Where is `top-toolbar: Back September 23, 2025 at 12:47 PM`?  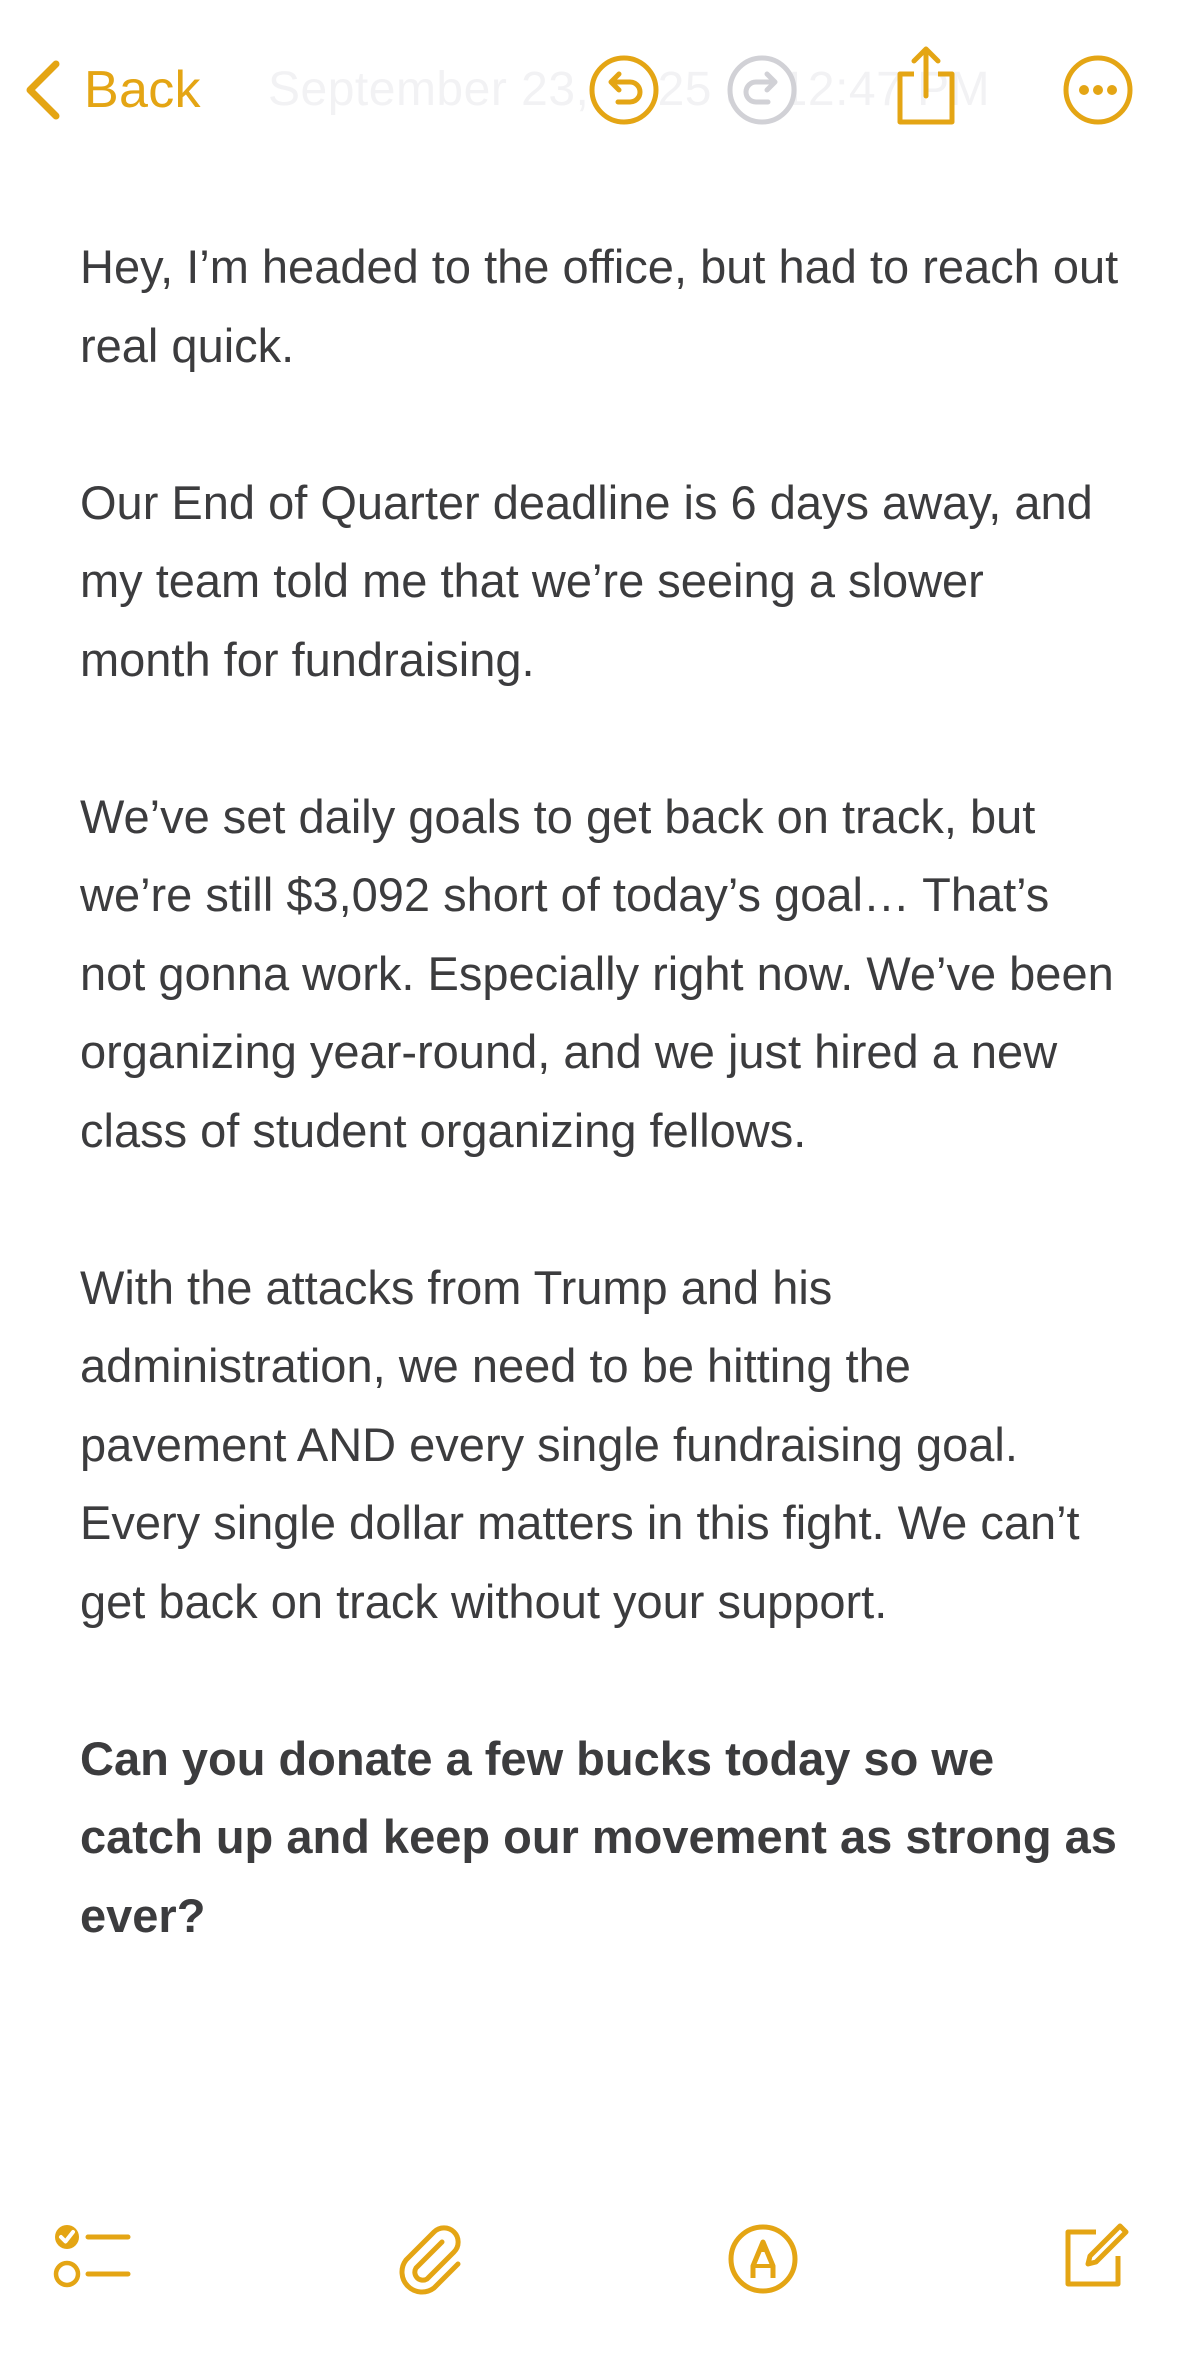 top-toolbar: Back September 23, 2025 at 12:47 PM is located at coordinates (589, 95).